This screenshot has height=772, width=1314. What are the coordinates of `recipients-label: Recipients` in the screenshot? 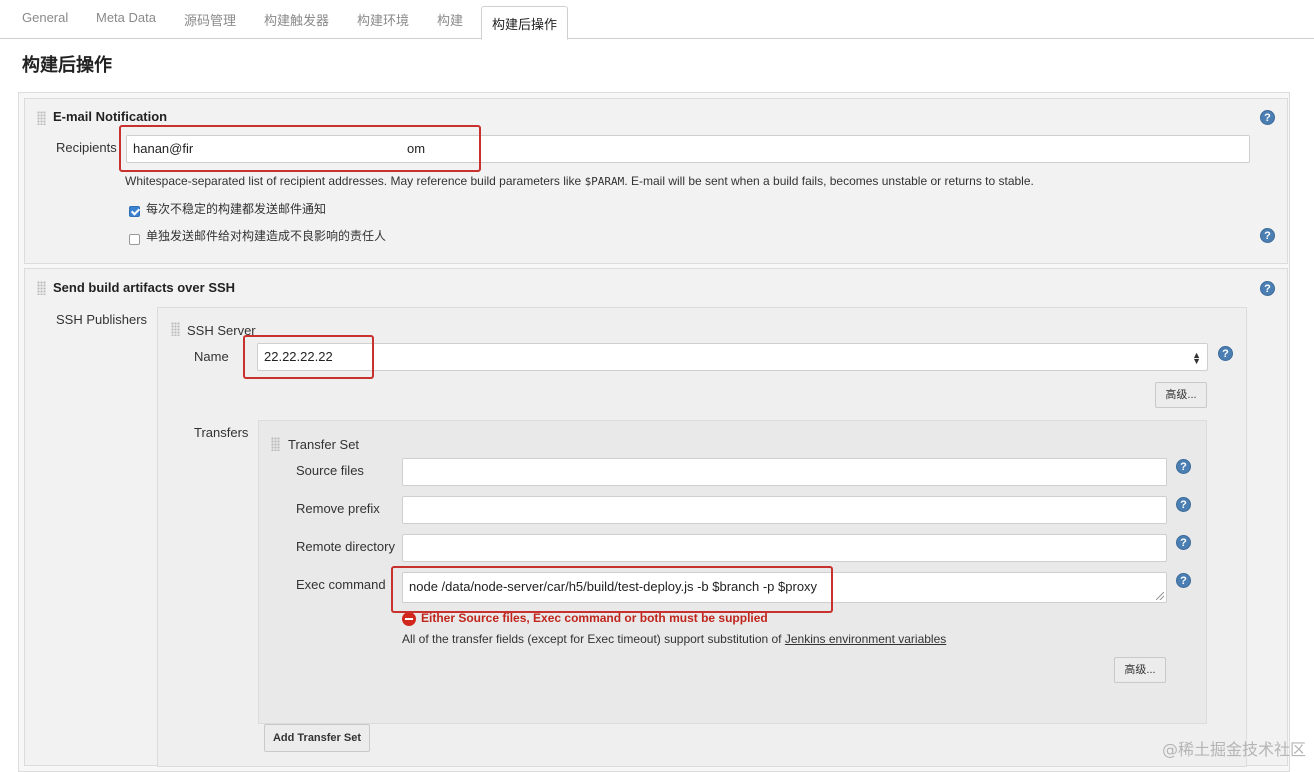 It's located at (86, 147).